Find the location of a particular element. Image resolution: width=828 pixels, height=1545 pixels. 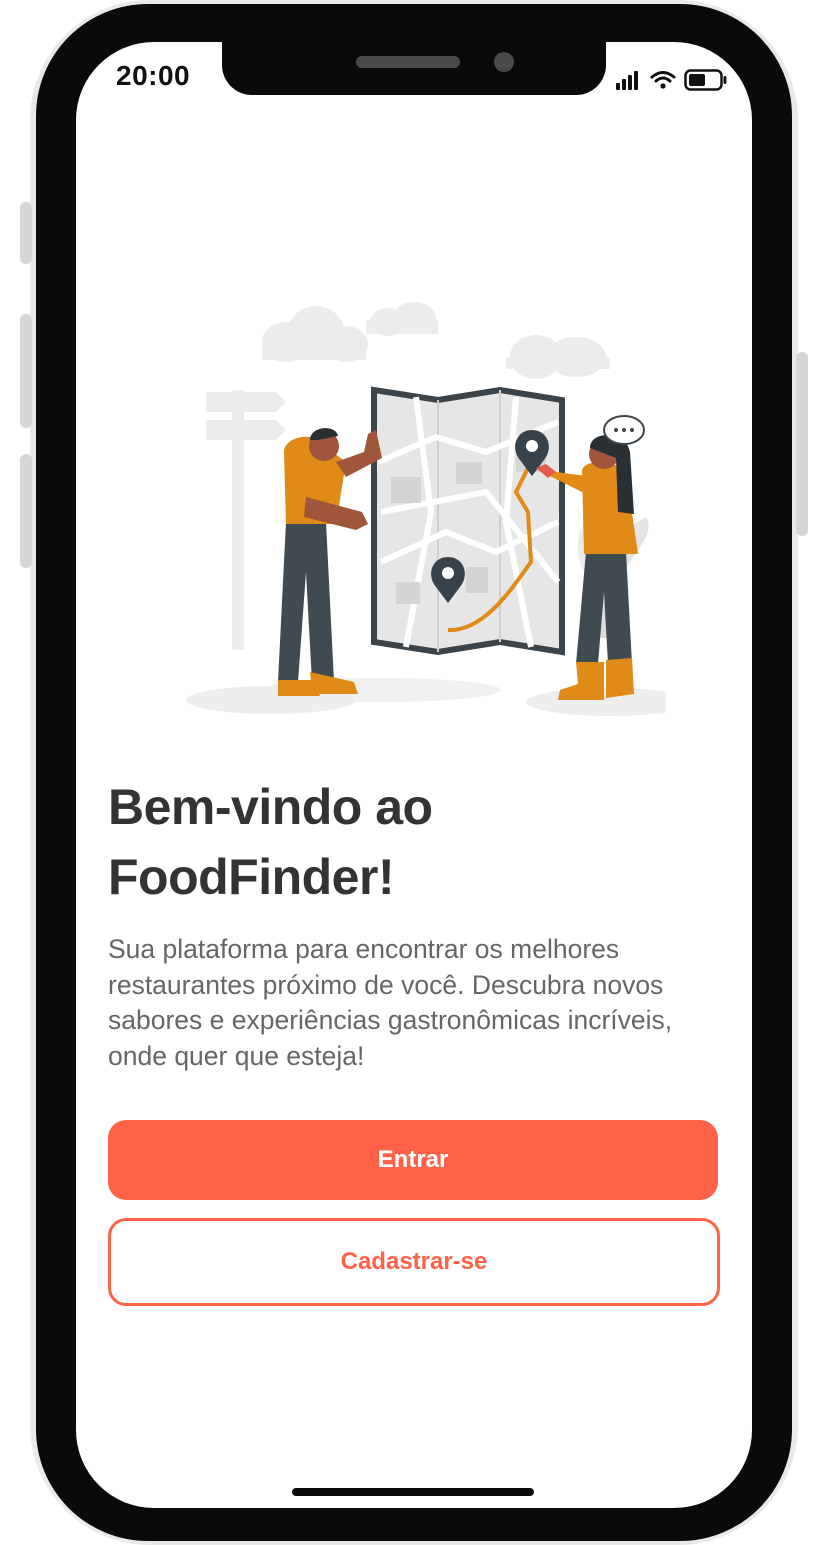

welcome-title-line1: Bem-vindo ao is located at coordinates (270, 807).